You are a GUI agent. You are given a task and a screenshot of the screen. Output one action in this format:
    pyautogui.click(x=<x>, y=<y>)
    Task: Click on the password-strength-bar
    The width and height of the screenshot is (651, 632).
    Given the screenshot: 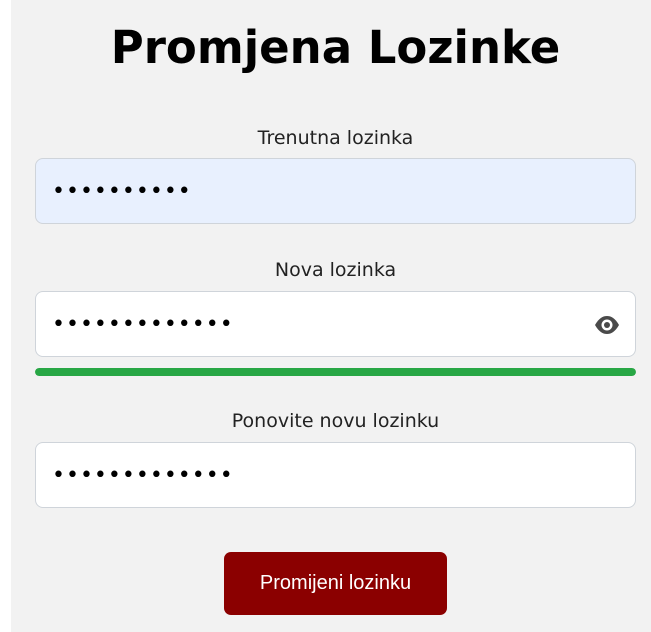 What is the action you would take?
    pyautogui.click(x=335, y=372)
    